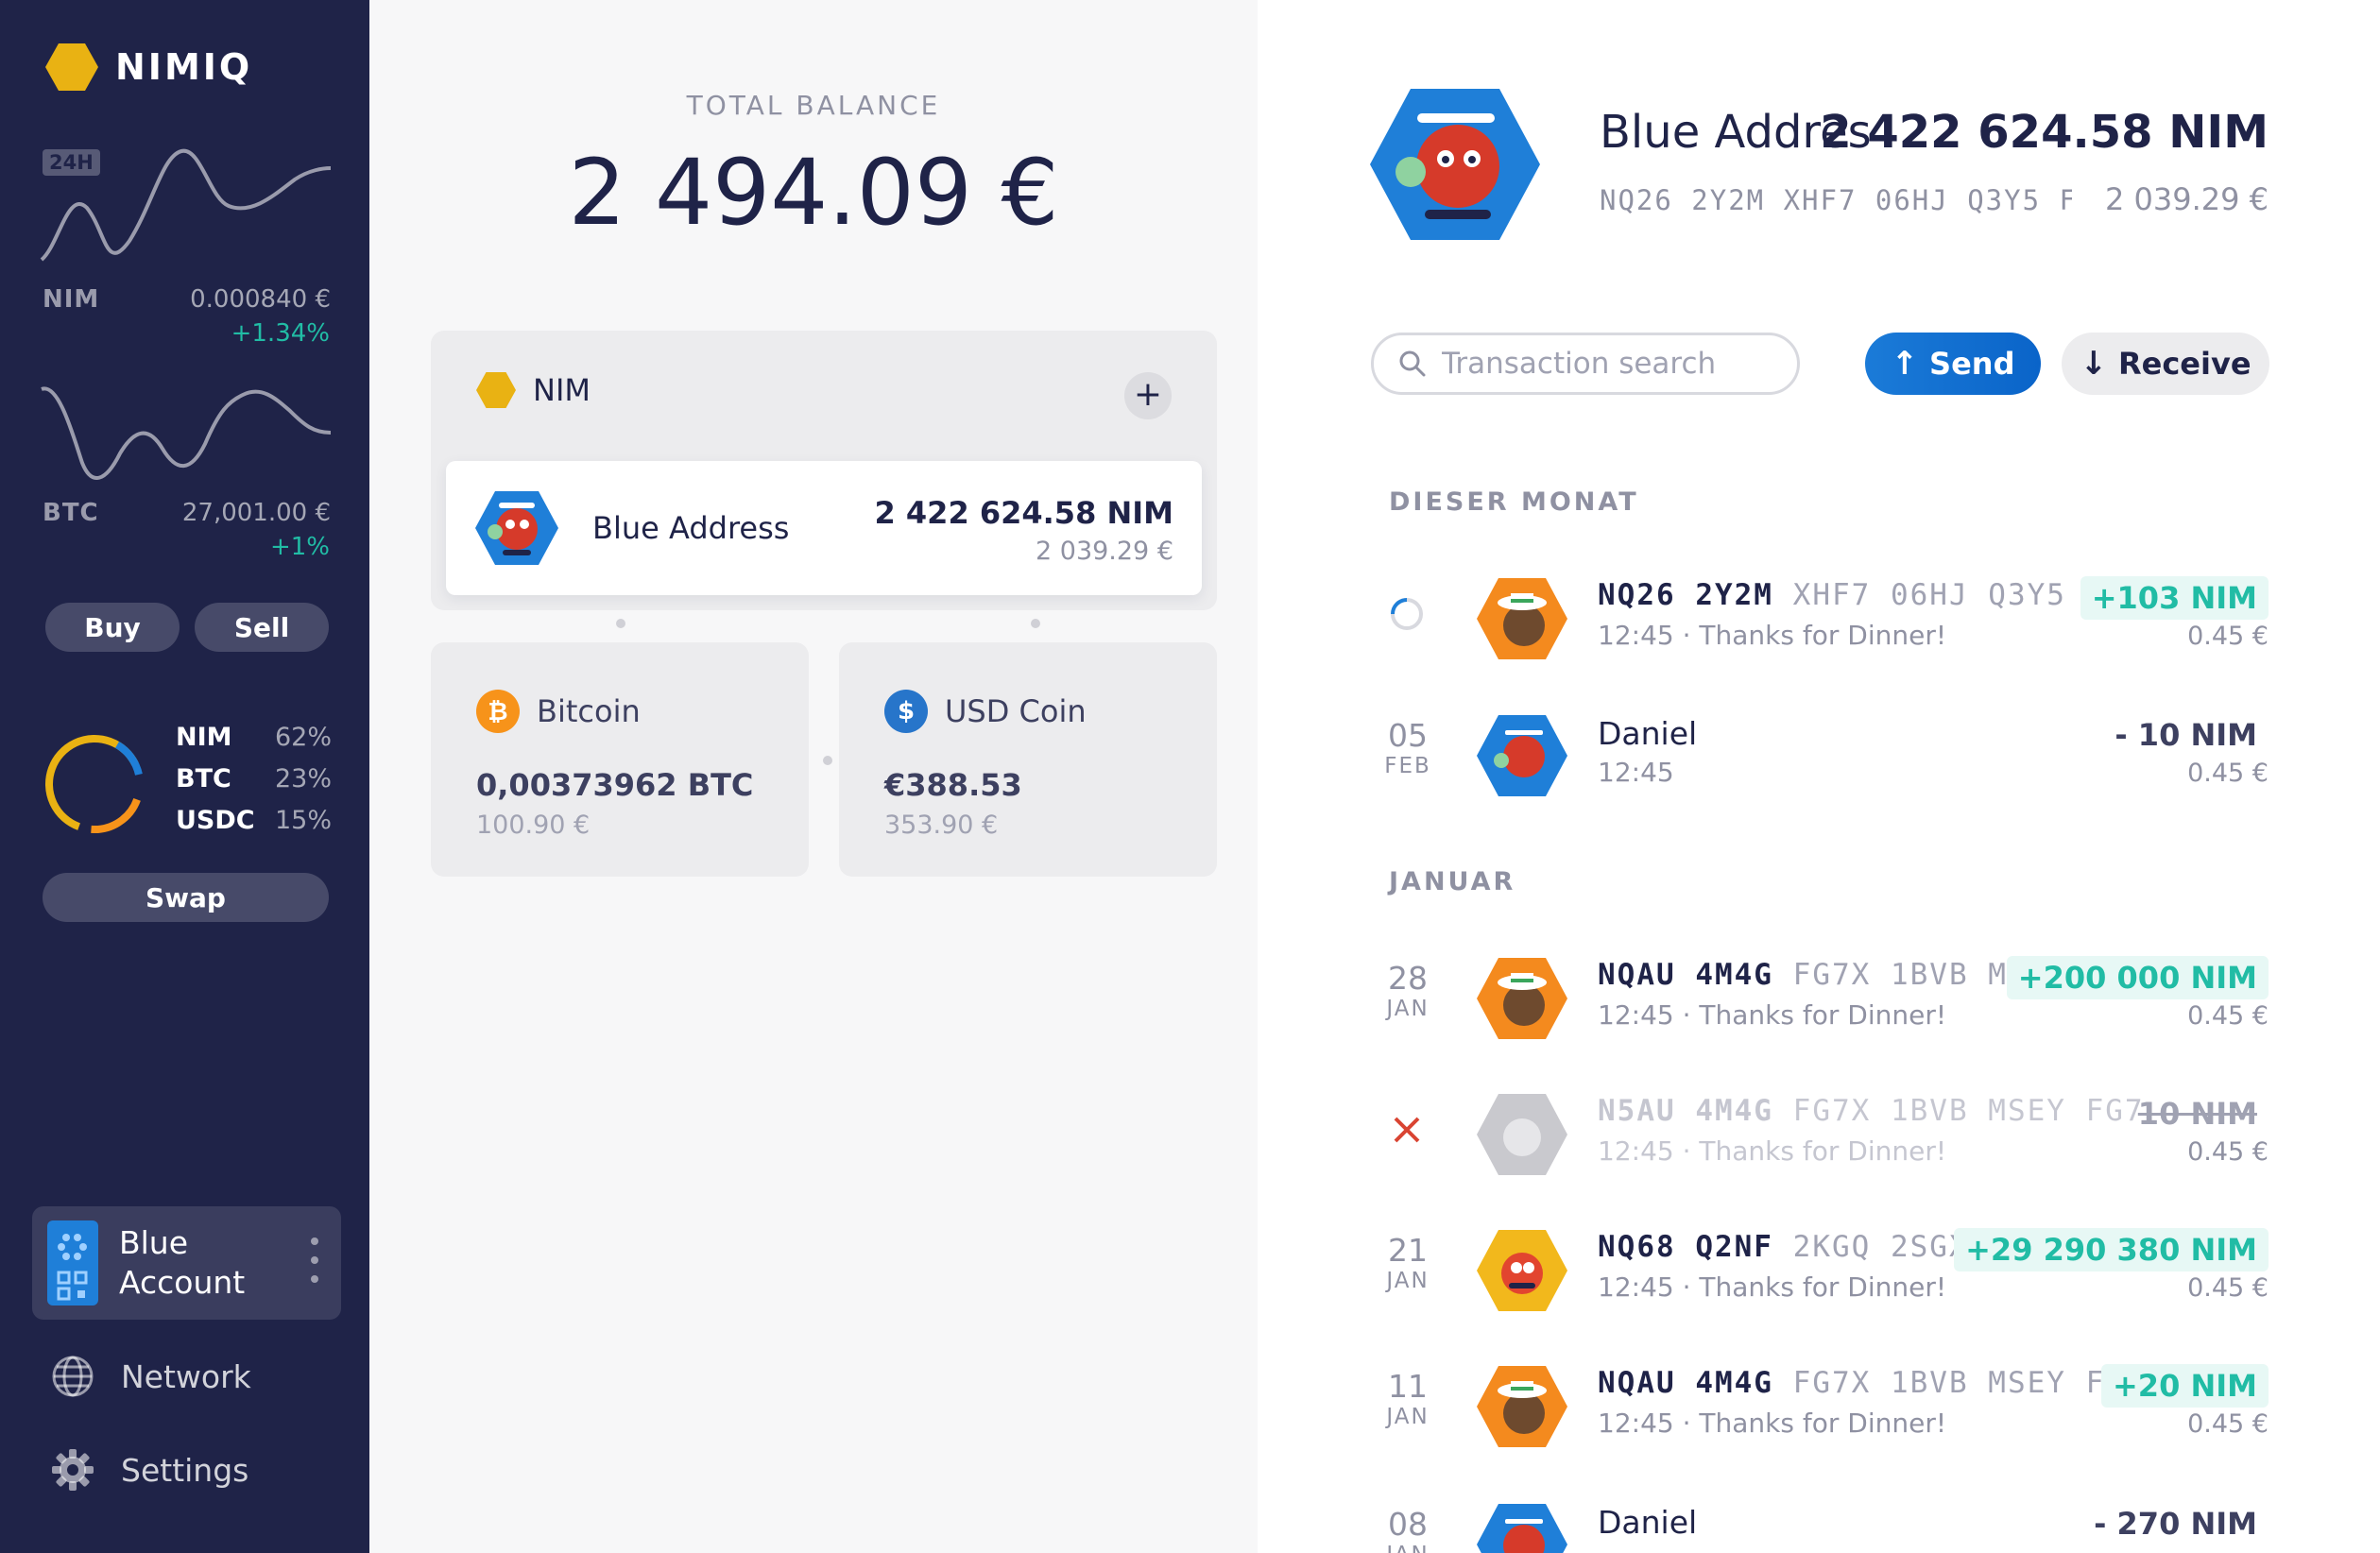 The image size is (2380, 1553). Describe the element at coordinates (2184, 1386) in the screenshot. I see `transaction-amount: +20 NIM` at that location.